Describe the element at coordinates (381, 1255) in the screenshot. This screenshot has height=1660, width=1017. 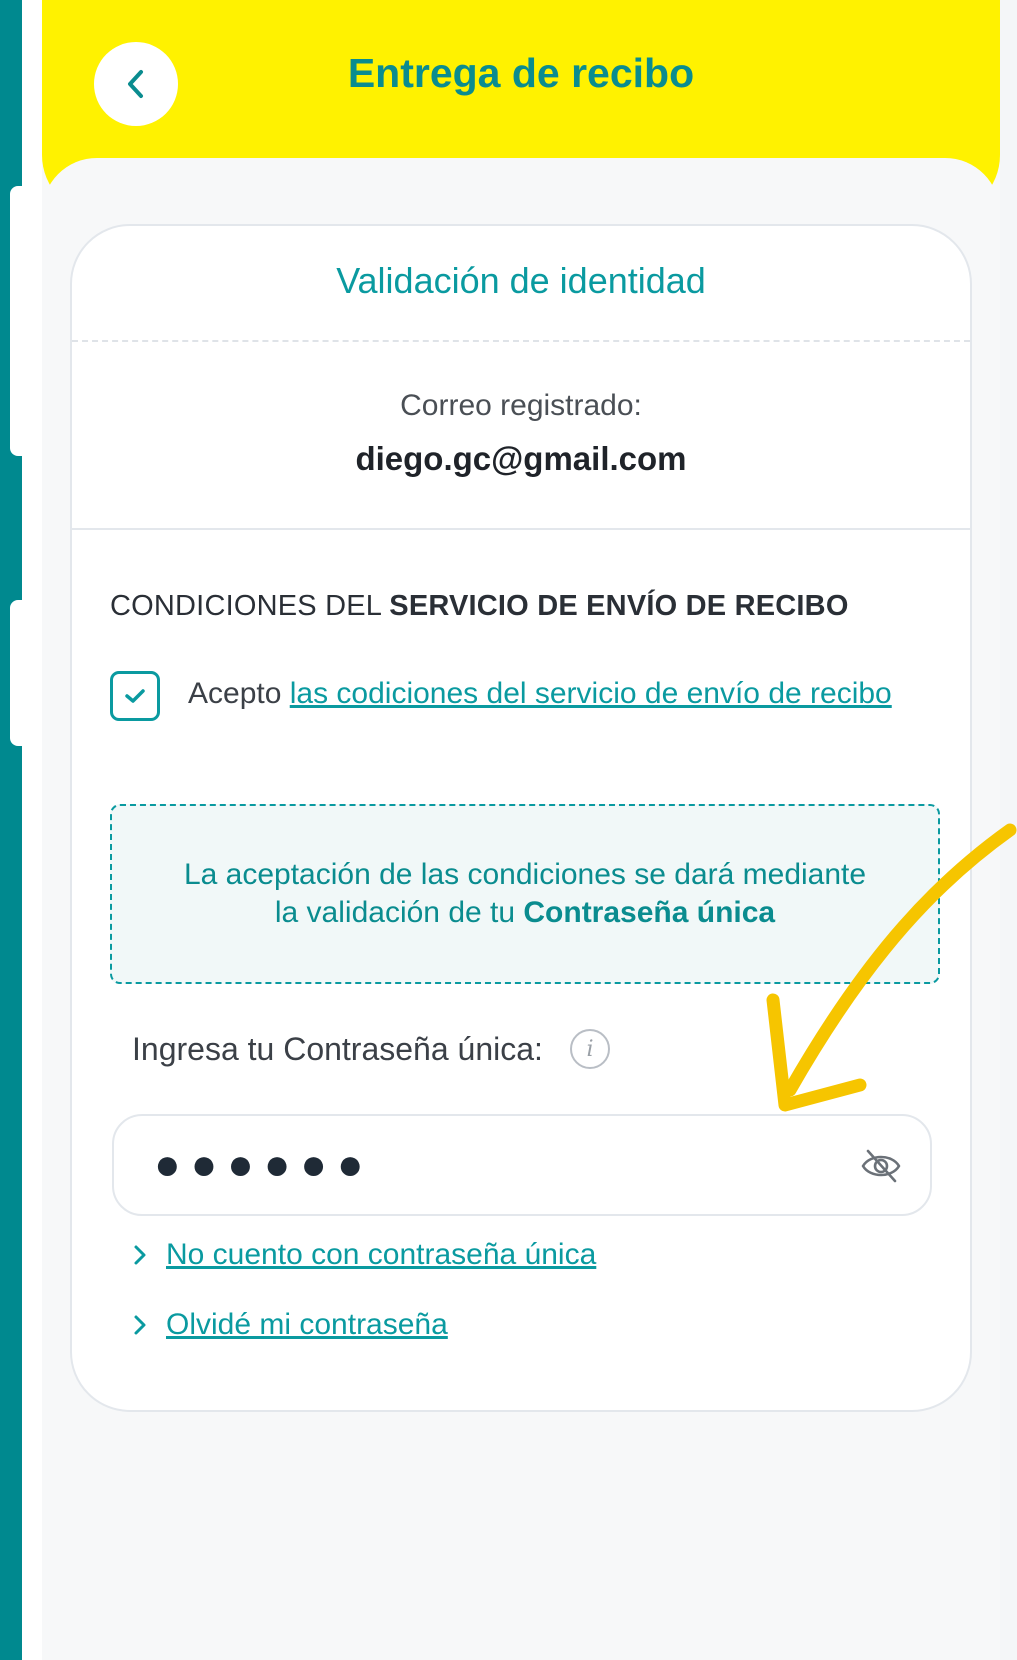
I see `no-password-link-label: No cuento con contraseña única` at that location.